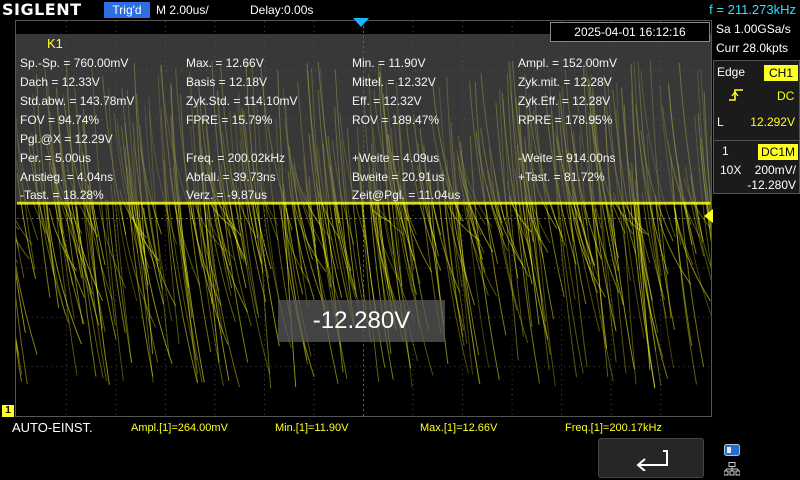 Image resolution: width=800 pixels, height=480 pixels. I want to click on measurement-value: Basis = 12.18V, so click(227, 82).